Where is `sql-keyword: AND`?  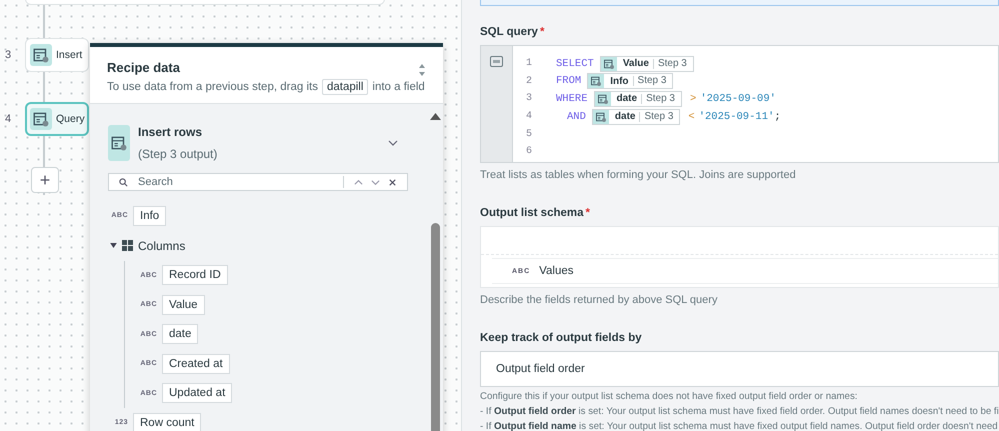 sql-keyword: AND is located at coordinates (576, 116).